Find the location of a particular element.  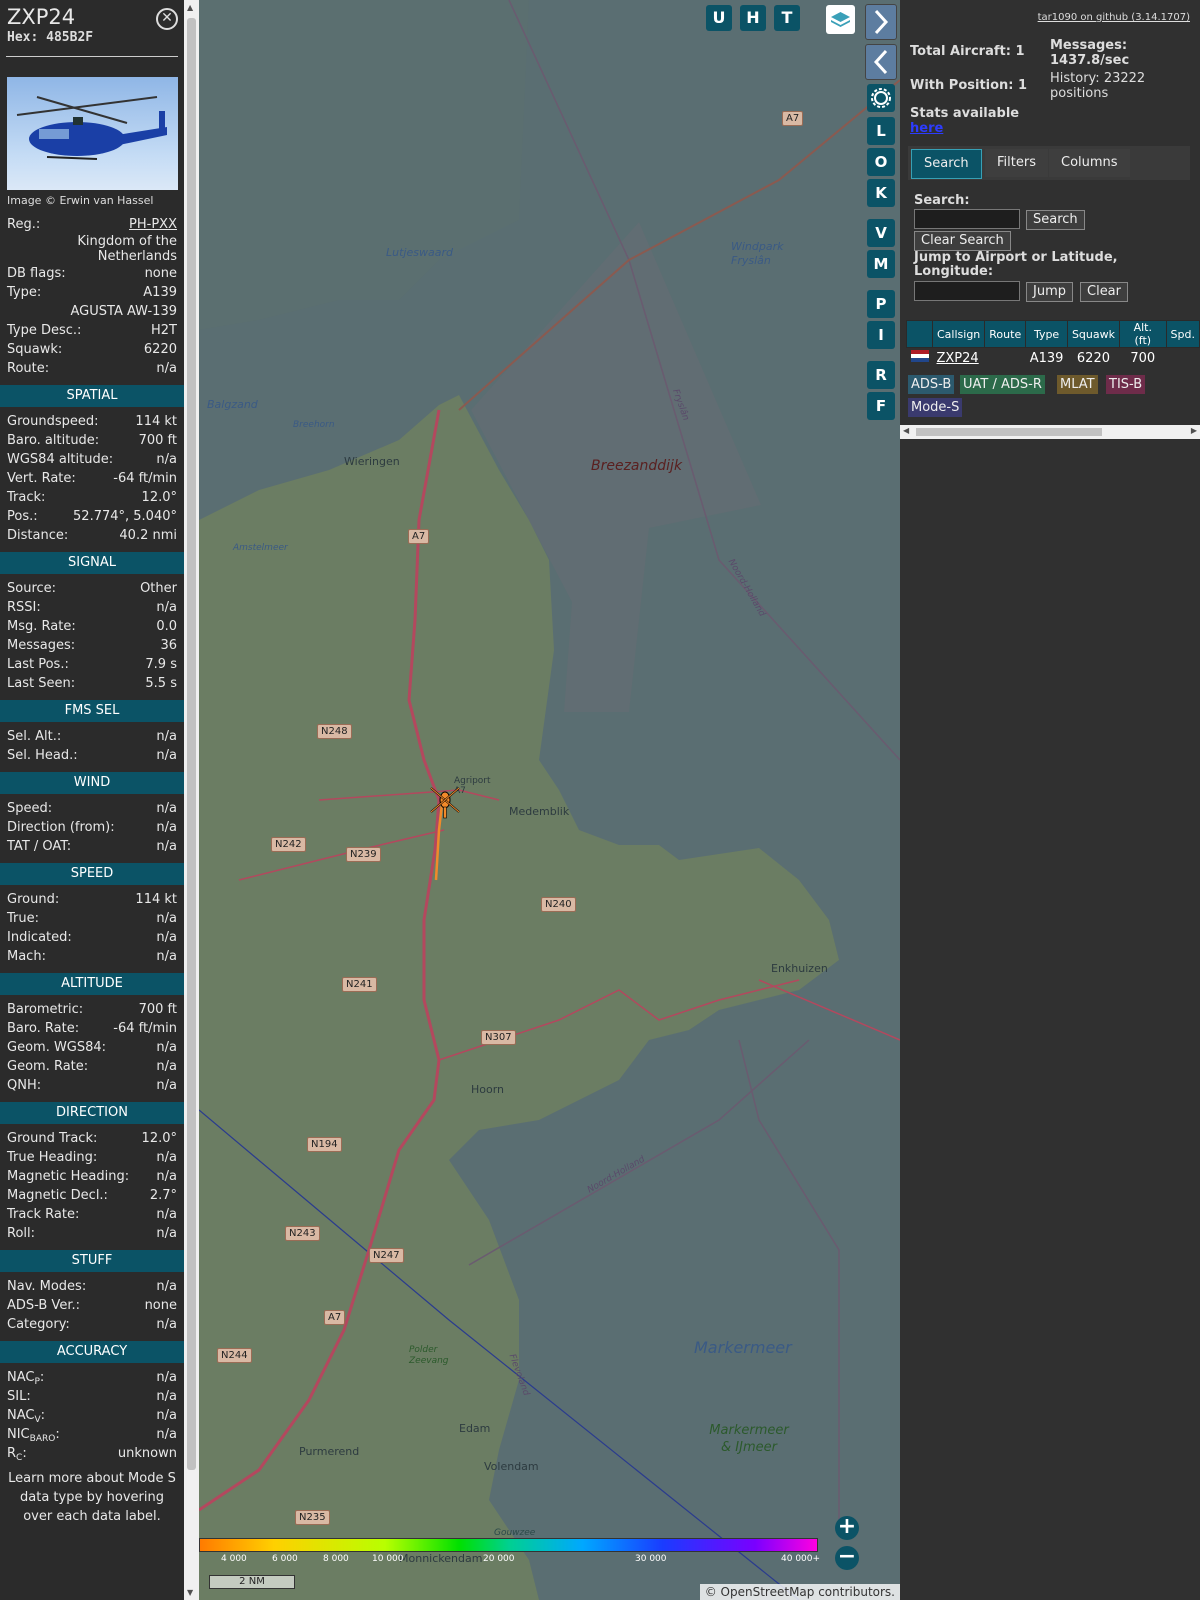

scroll-thumb is located at coordinates (191, 744).